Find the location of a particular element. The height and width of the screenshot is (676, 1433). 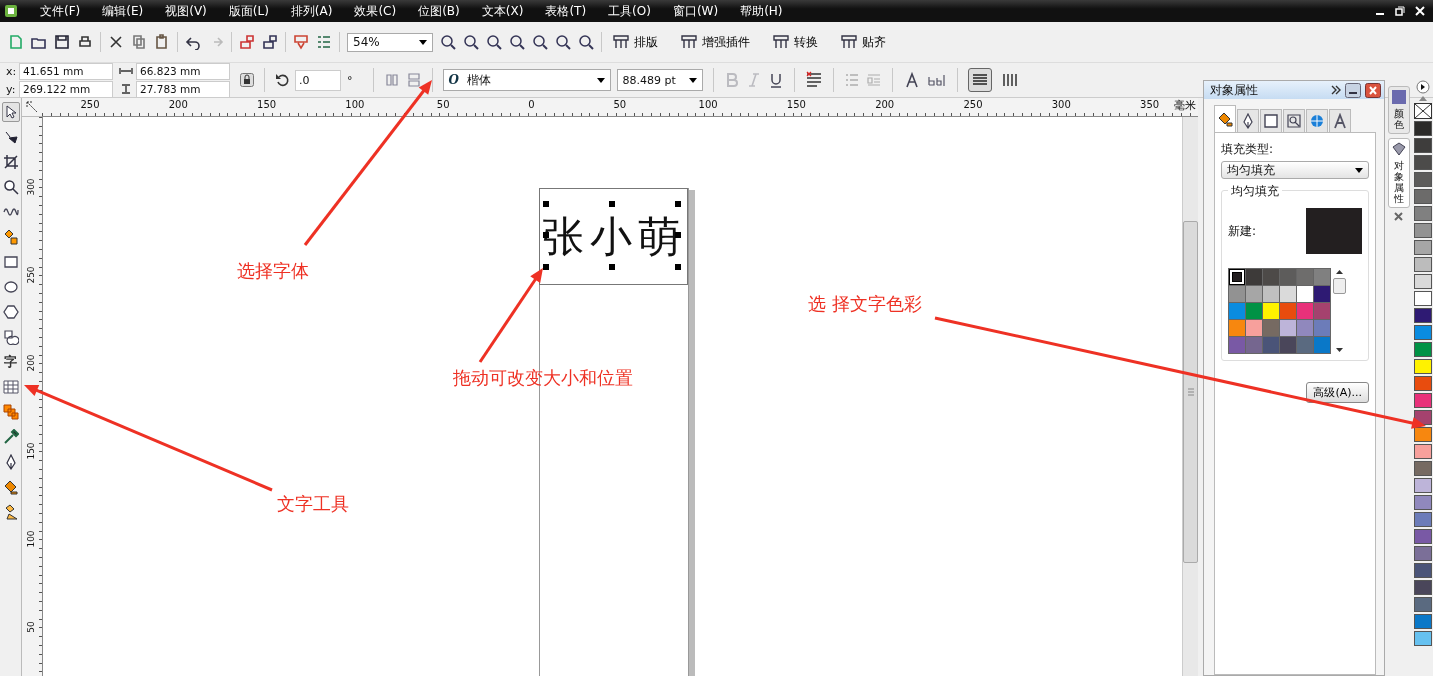

font-size-dropdown: 88.489 pt is located at coordinates (659, 80).